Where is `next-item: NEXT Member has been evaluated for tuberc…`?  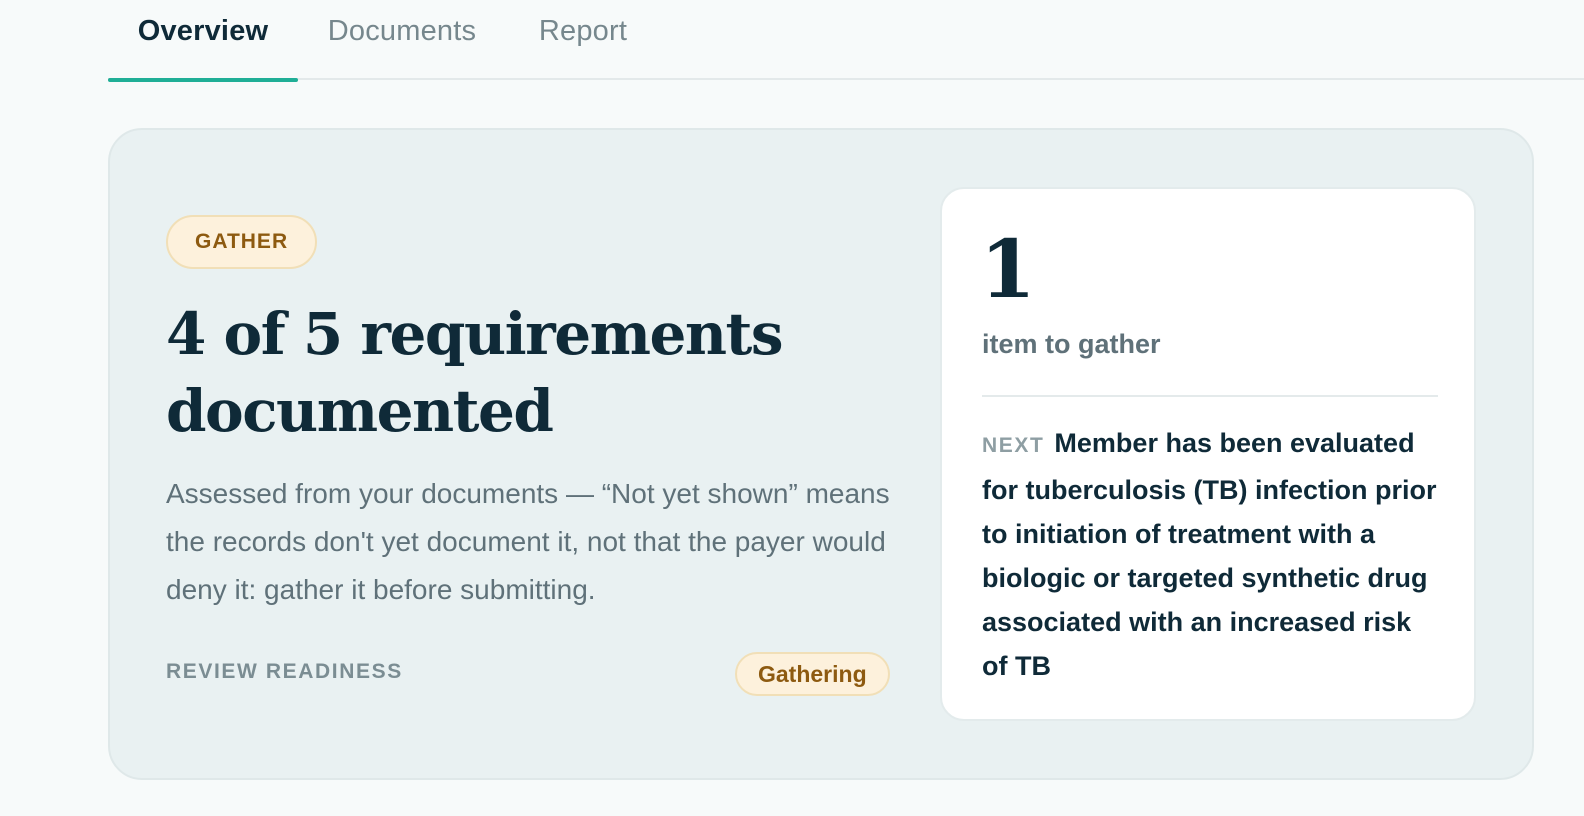 next-item: NEXT Member has been evaluated for tuberc… is located at coordinates (1212, 554).